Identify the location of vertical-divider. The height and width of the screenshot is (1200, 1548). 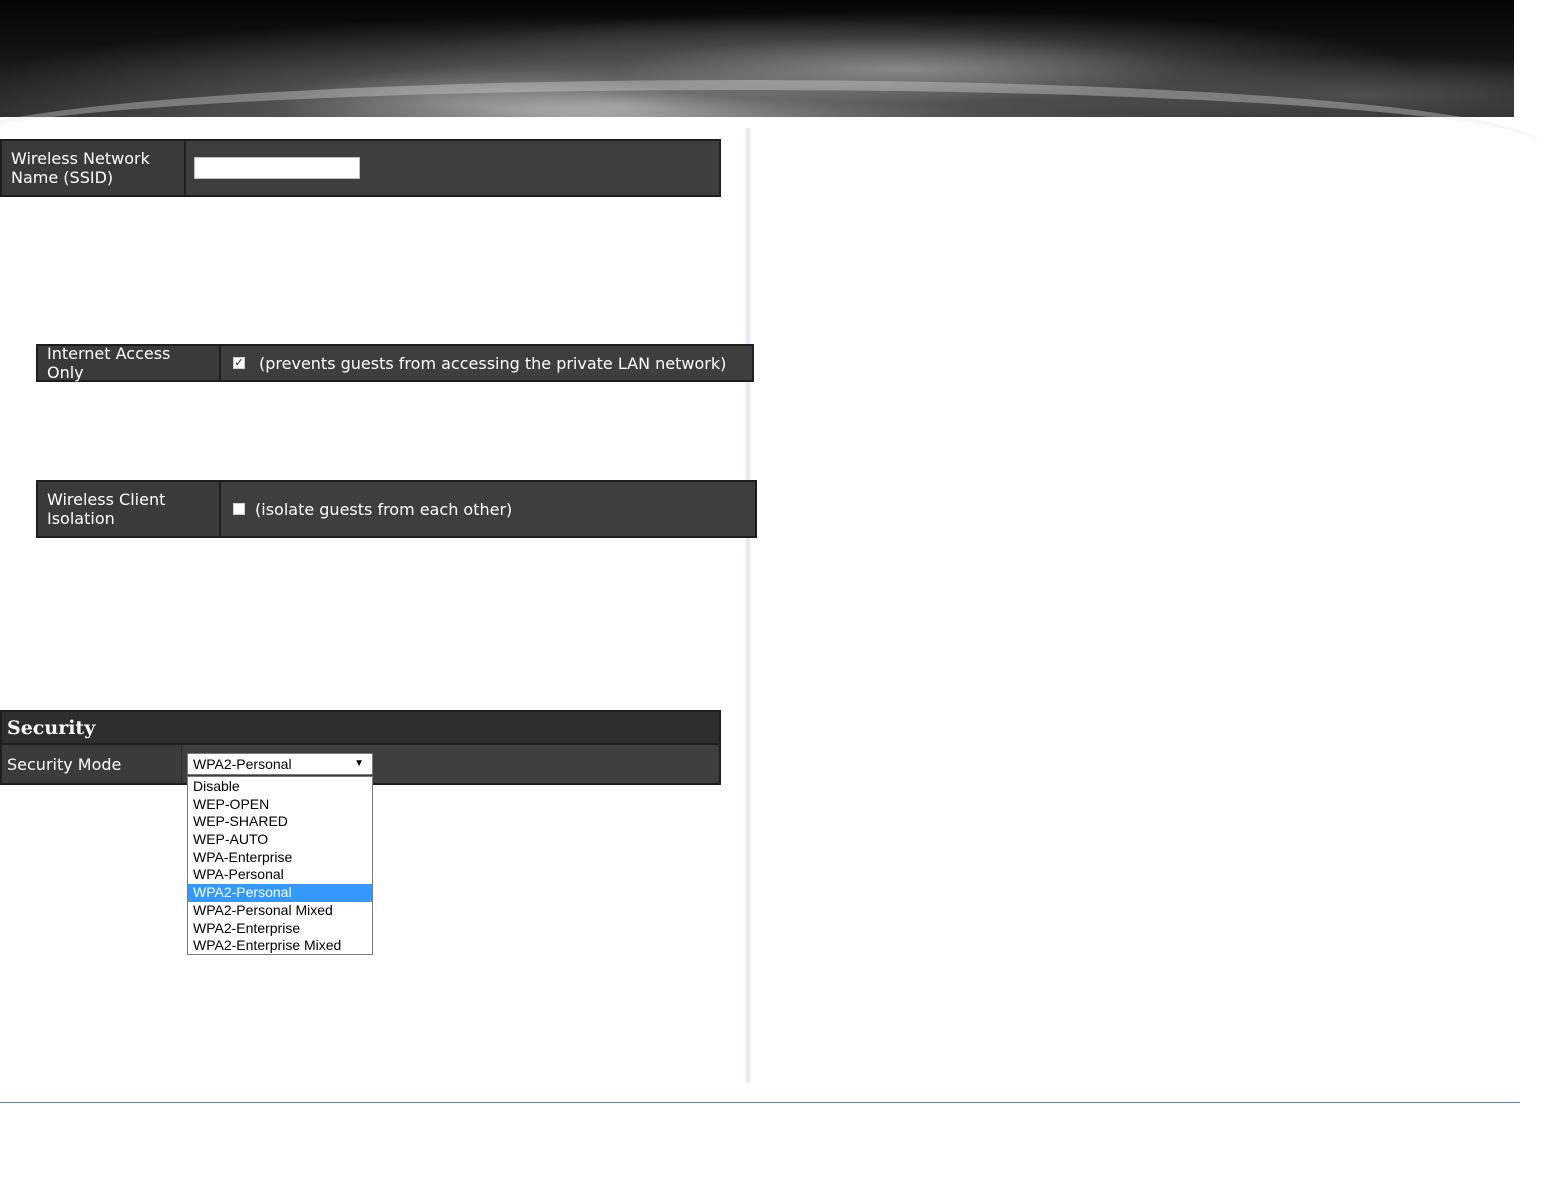
(748, 605).